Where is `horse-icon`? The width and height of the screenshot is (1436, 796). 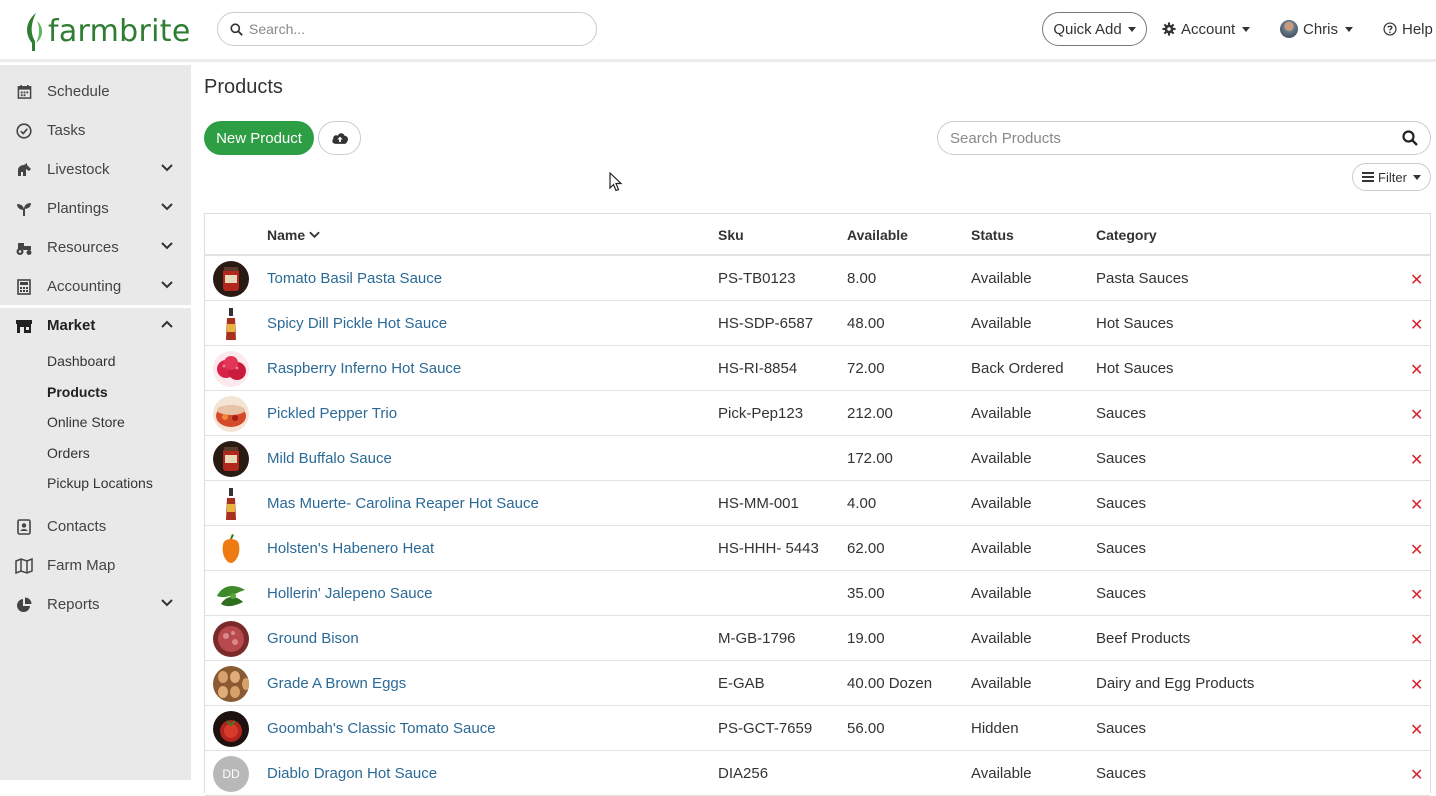
horse-icon is located at coordinates (24, 170).